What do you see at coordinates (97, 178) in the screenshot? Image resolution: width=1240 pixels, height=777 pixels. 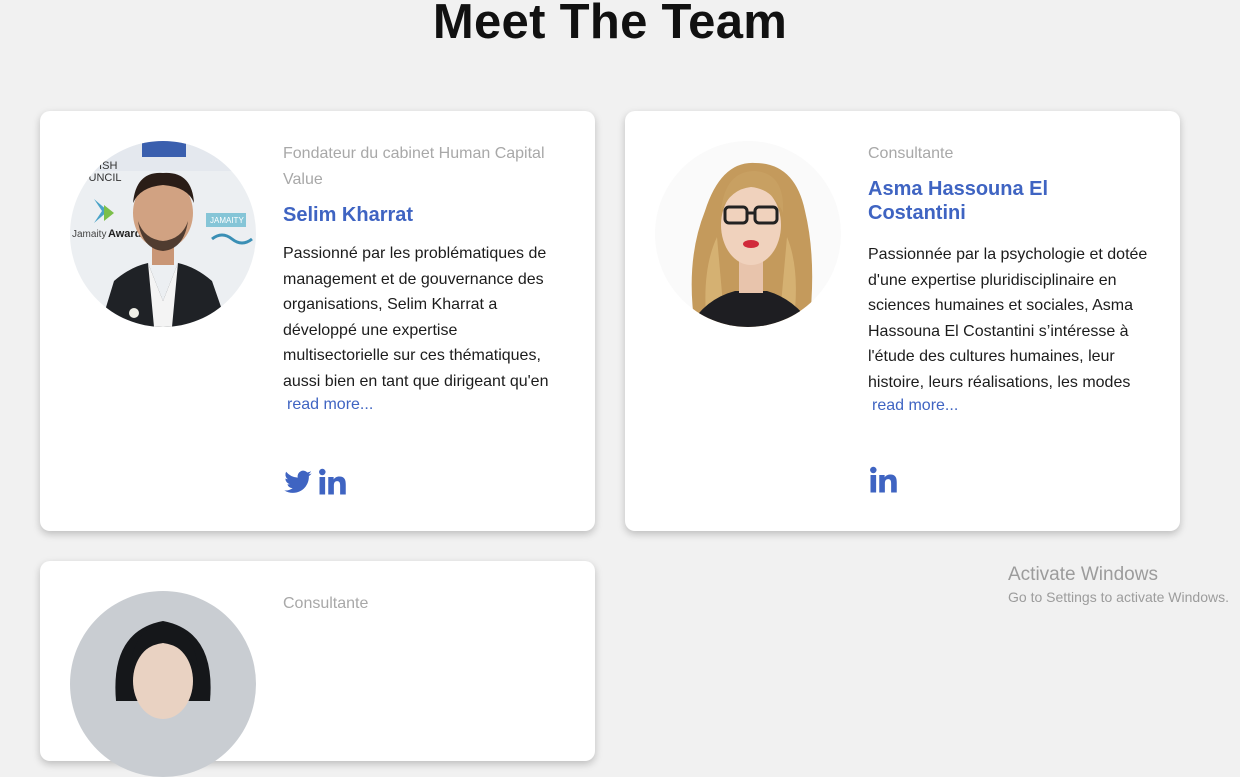 I see `photo-text-council: COUNCIL` at bounding box center [97, 178].